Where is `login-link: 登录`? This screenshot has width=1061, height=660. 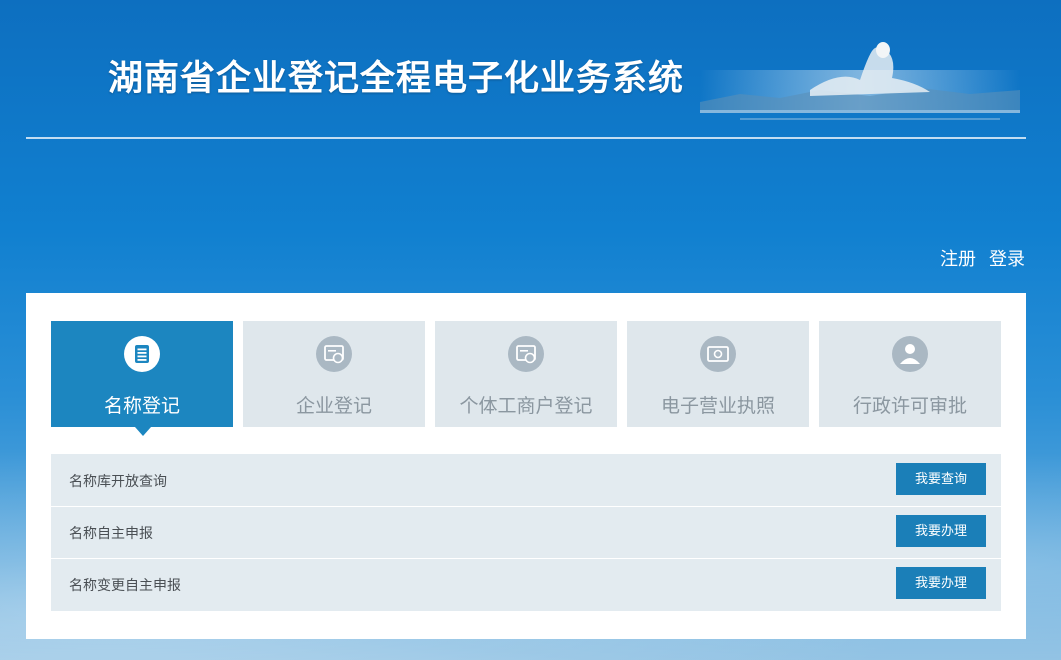
login-link: 登录 is located at coordinates (1007, 259).